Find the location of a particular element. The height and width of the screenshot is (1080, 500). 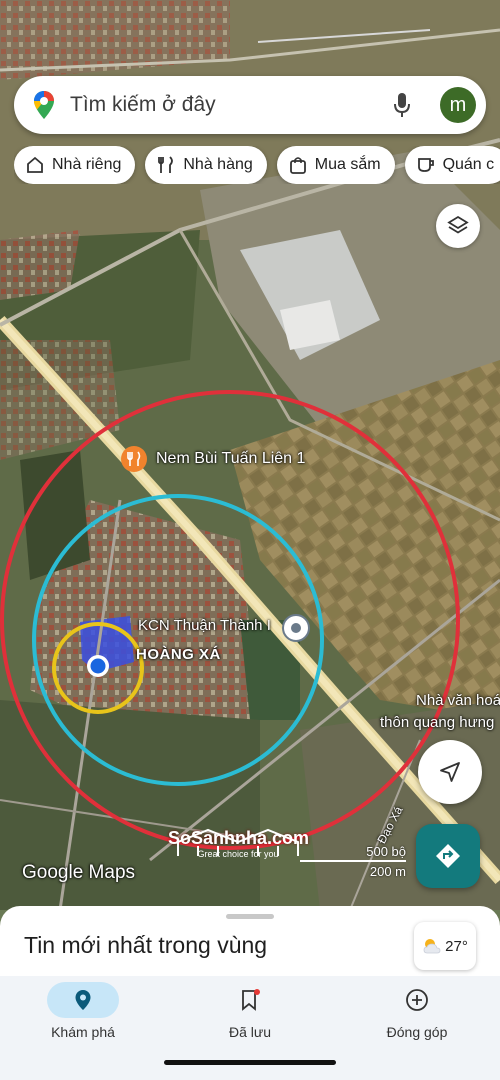

search-bar: Tìm kiếm ở đây m is located at coordinates (250, 105).